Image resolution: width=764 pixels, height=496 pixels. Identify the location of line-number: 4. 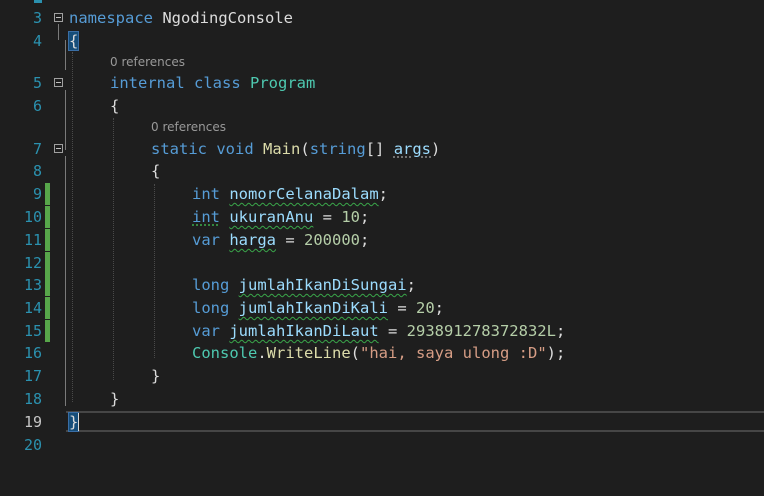
(37, 41).